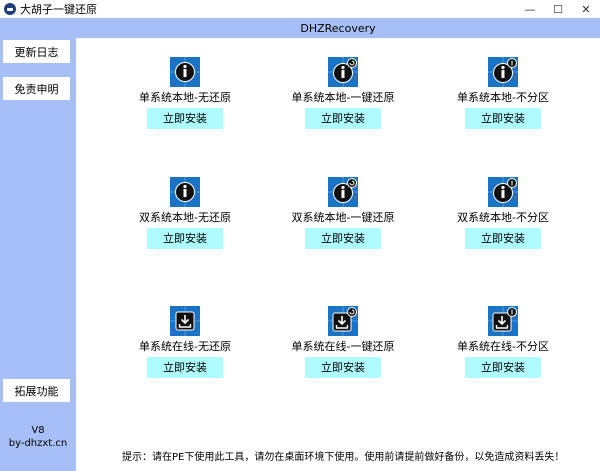 Image resolution: width=600 pixels, height=471 pixels. What do you see at coordinates (343, 346) in the screenshot?
I see `tile-label: 单系统在线-一键还原` at bounding box center [343, 346].